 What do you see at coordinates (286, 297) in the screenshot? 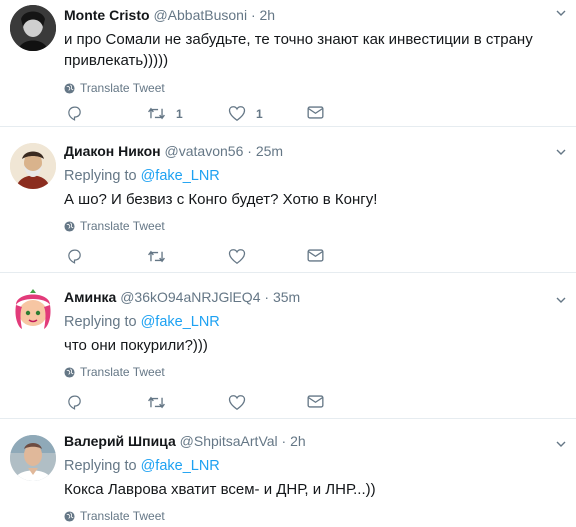
I see `timestamp: 35m` at bounding box center [286, 297].